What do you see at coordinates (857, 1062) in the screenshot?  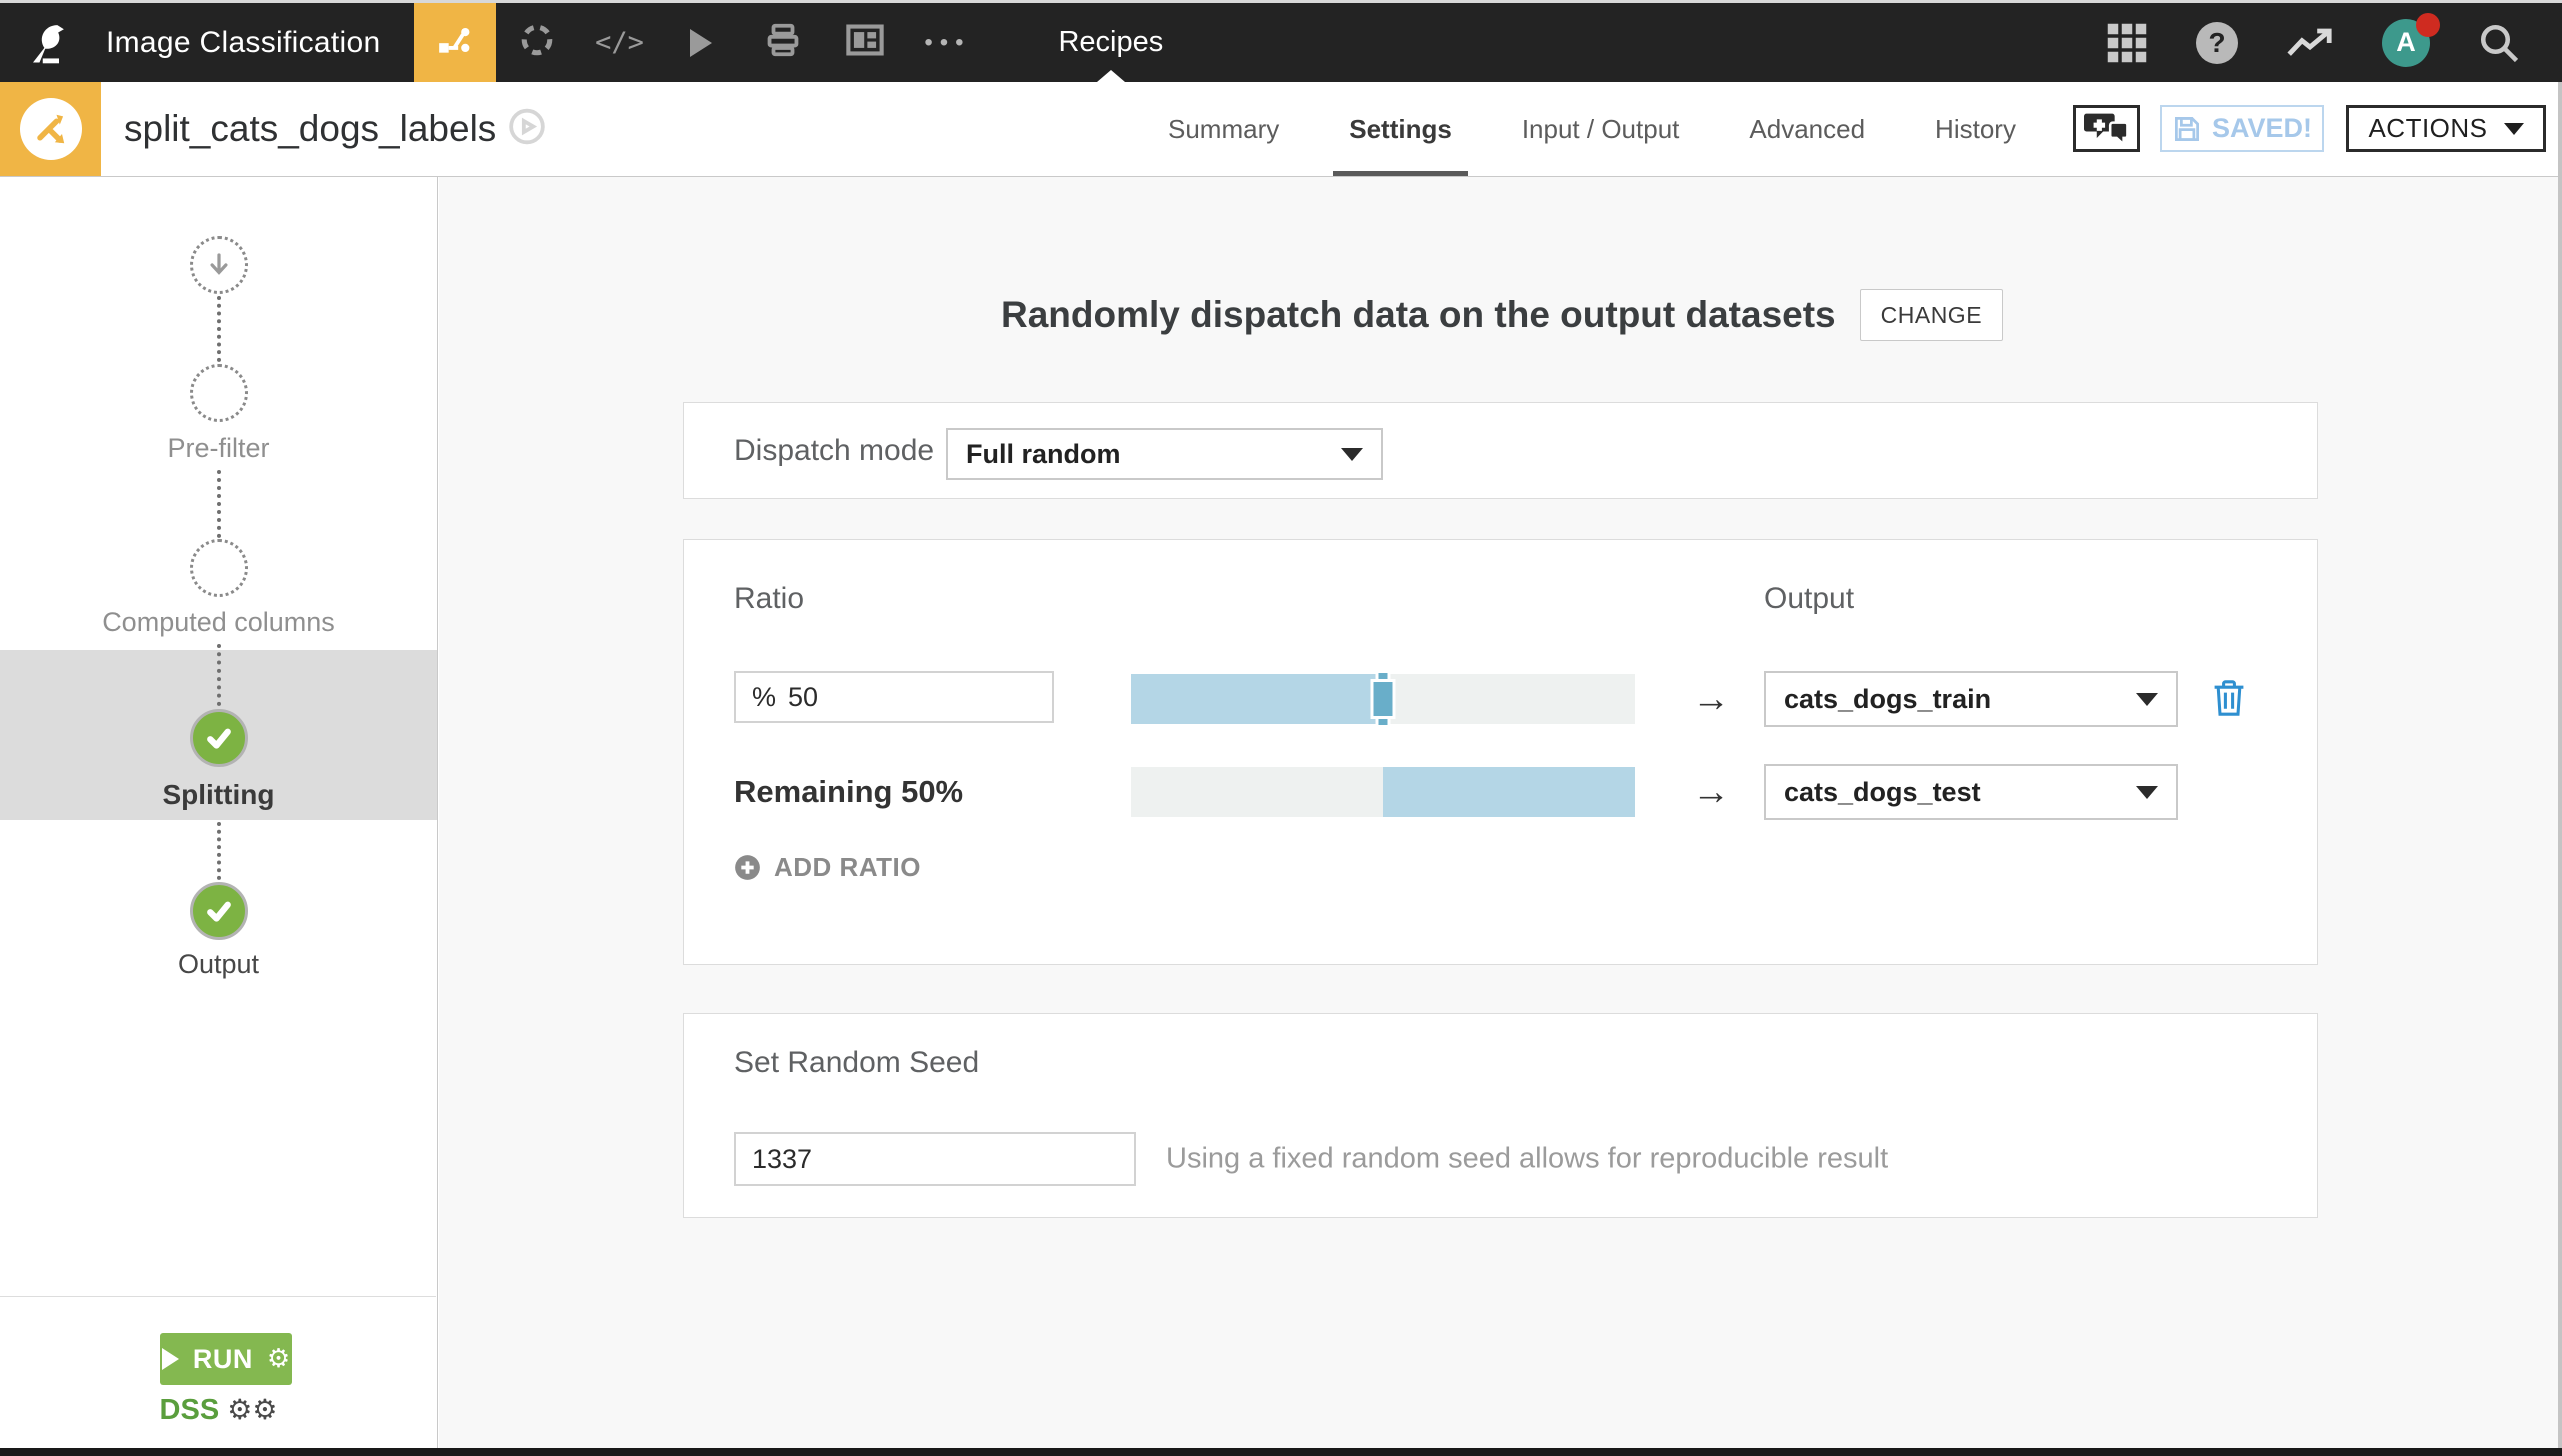 I see `seed-header: Set Random Seed` at bounding box center [857, 1062].